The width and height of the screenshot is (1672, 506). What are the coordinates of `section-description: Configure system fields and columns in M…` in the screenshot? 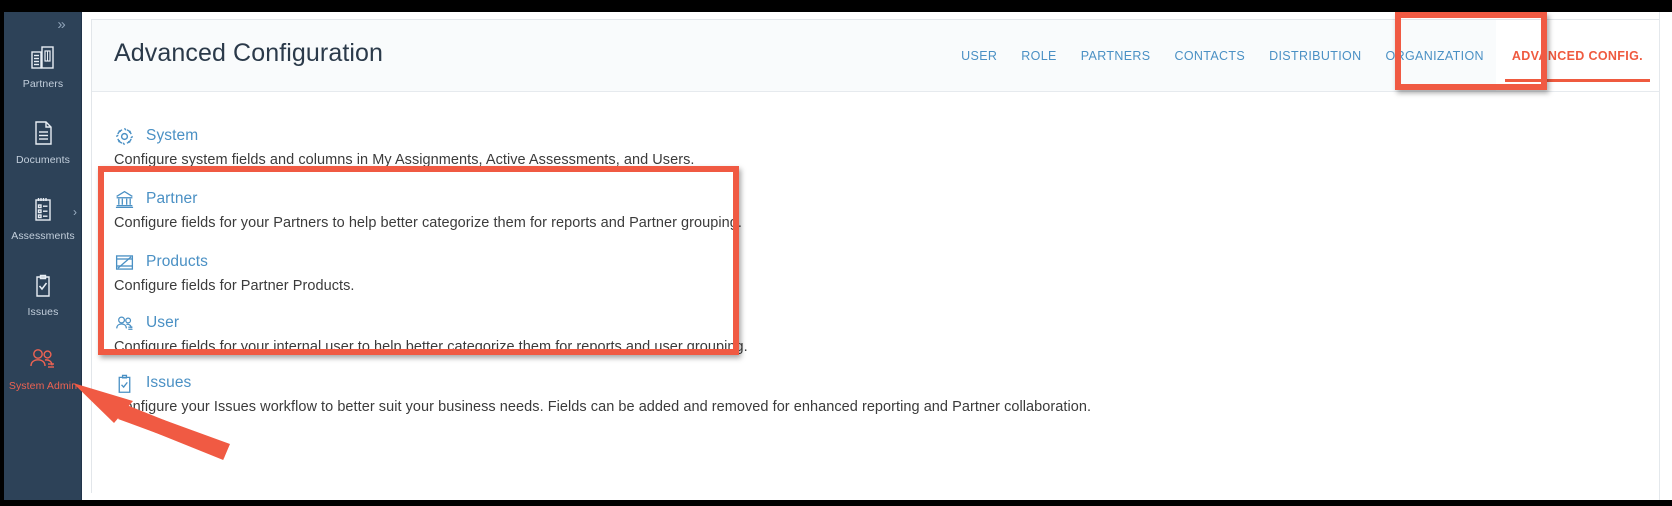 It's located at (404, 160).